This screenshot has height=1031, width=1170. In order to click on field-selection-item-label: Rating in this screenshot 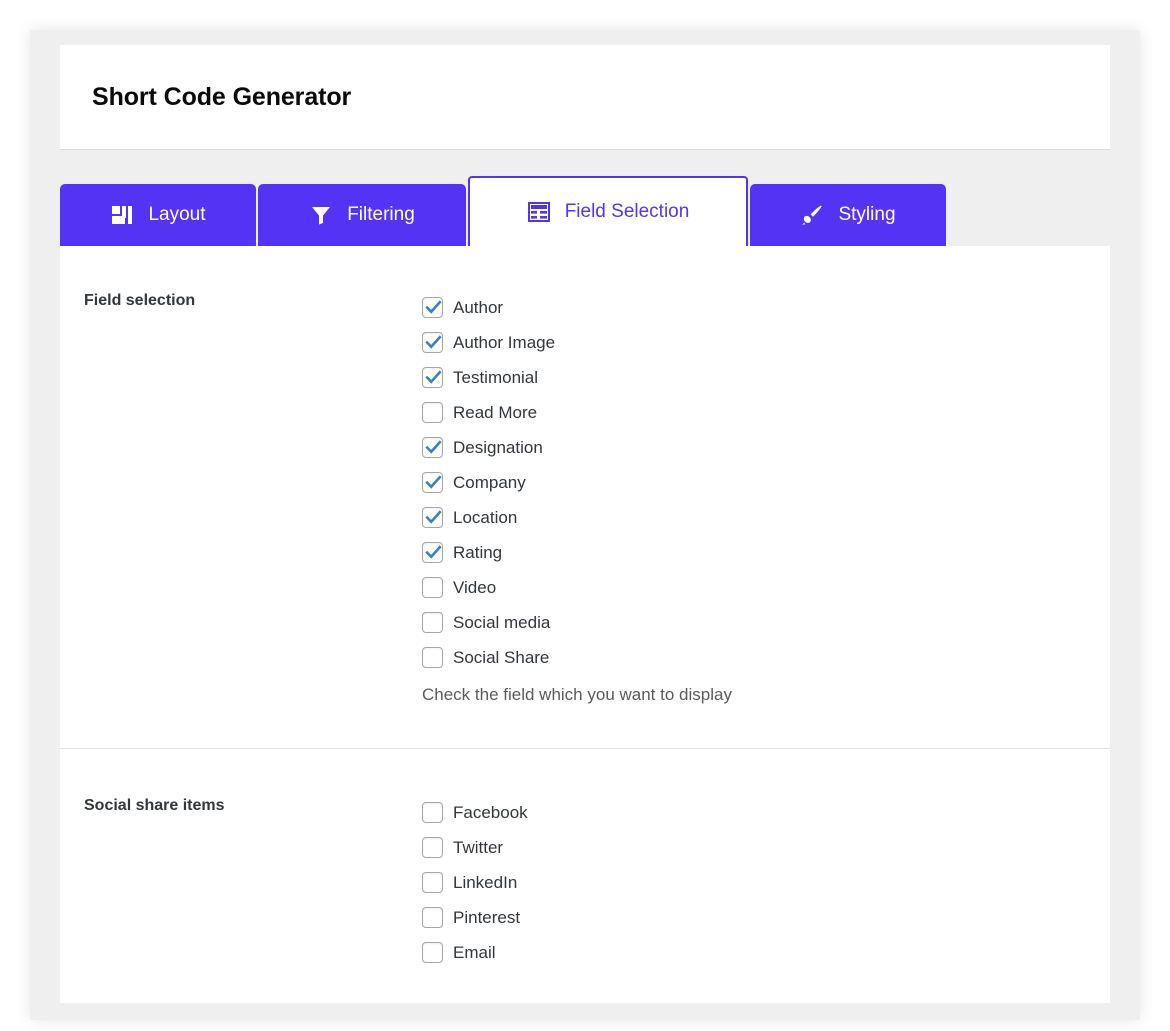, I will do `click(478, 552)`.